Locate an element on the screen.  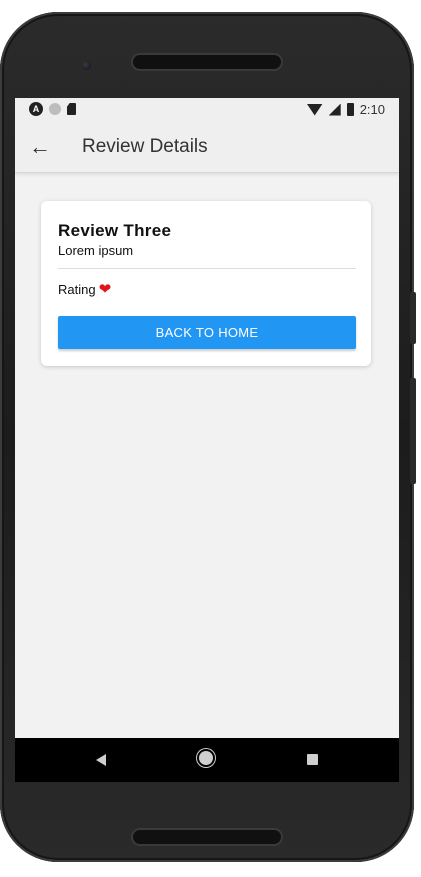
battery-icon is located at coordinates (350, 109).